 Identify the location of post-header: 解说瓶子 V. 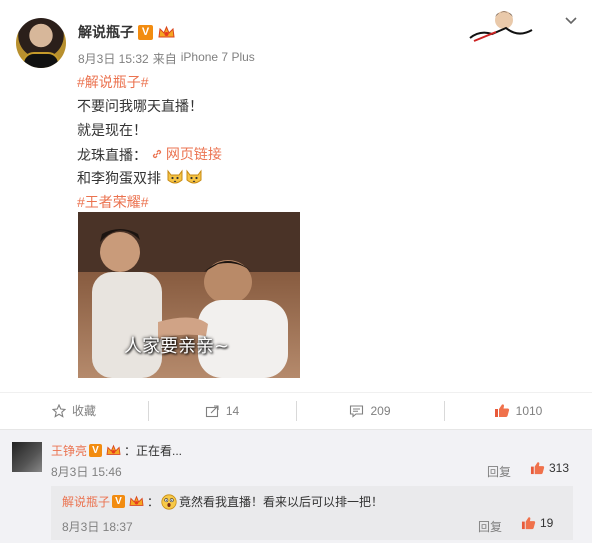
(126, 32).